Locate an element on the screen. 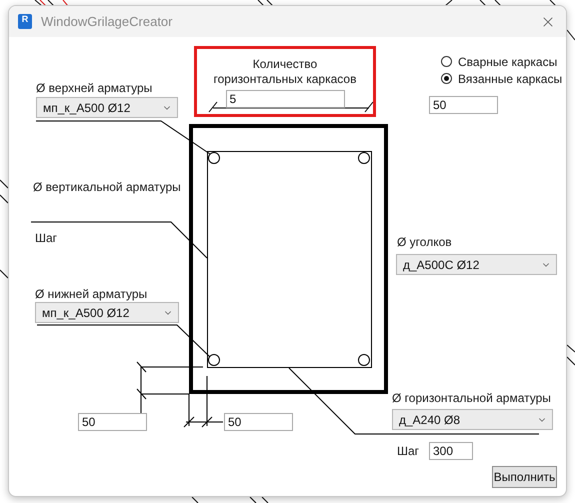  field-label: Ø горизонтальной арматуры is located at coordinates (471, 398).